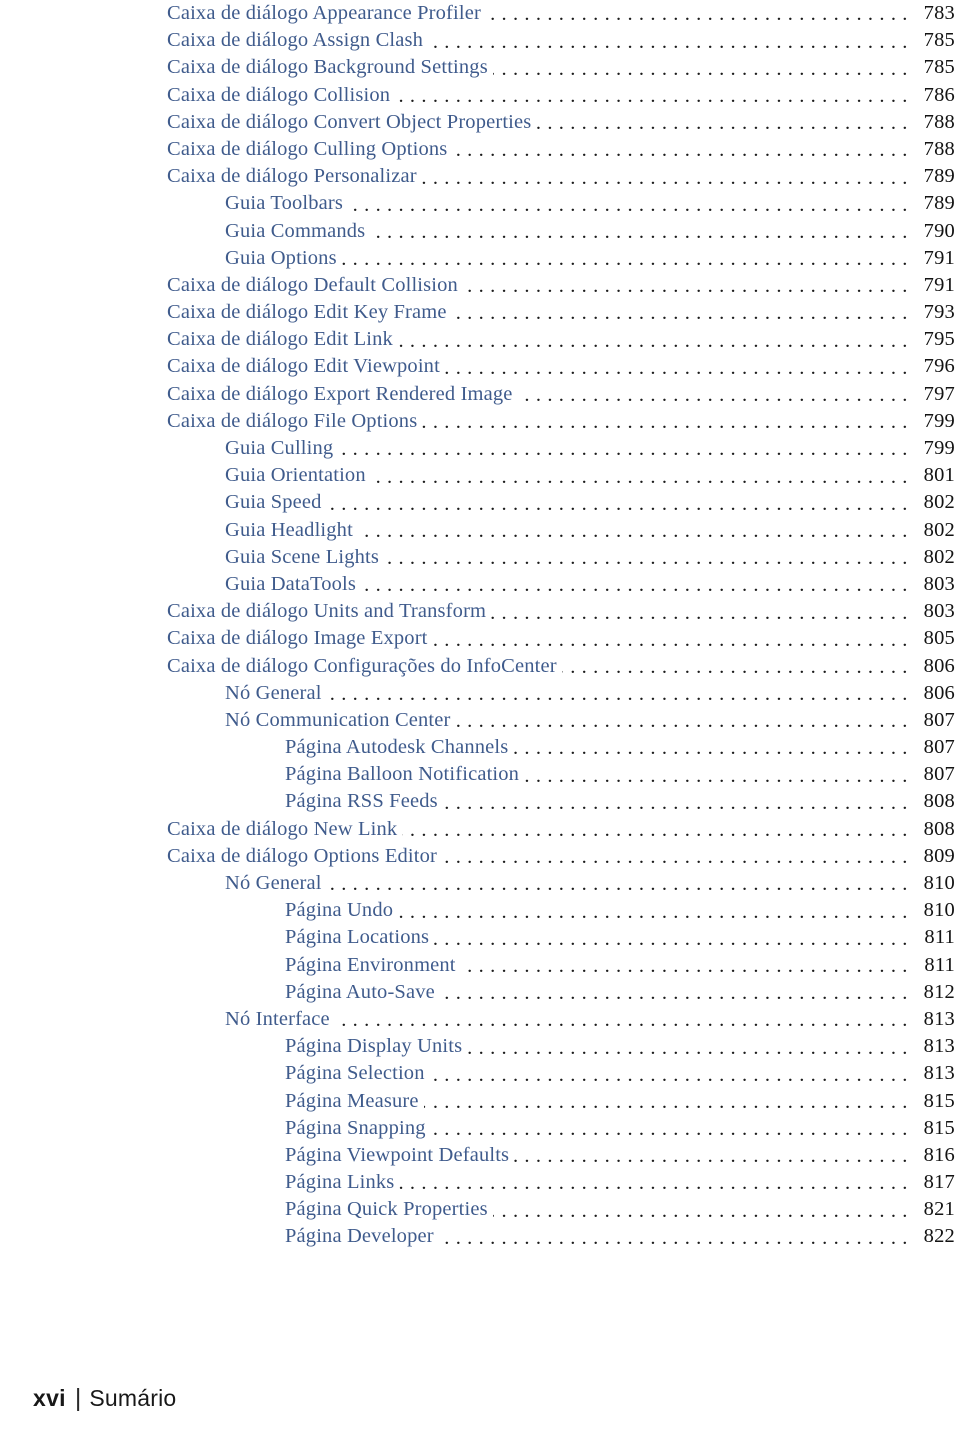 This screenshot has height=1441, width=960. I want to click on toc-entry: Guia Toolbars 789, so click(480, 203).